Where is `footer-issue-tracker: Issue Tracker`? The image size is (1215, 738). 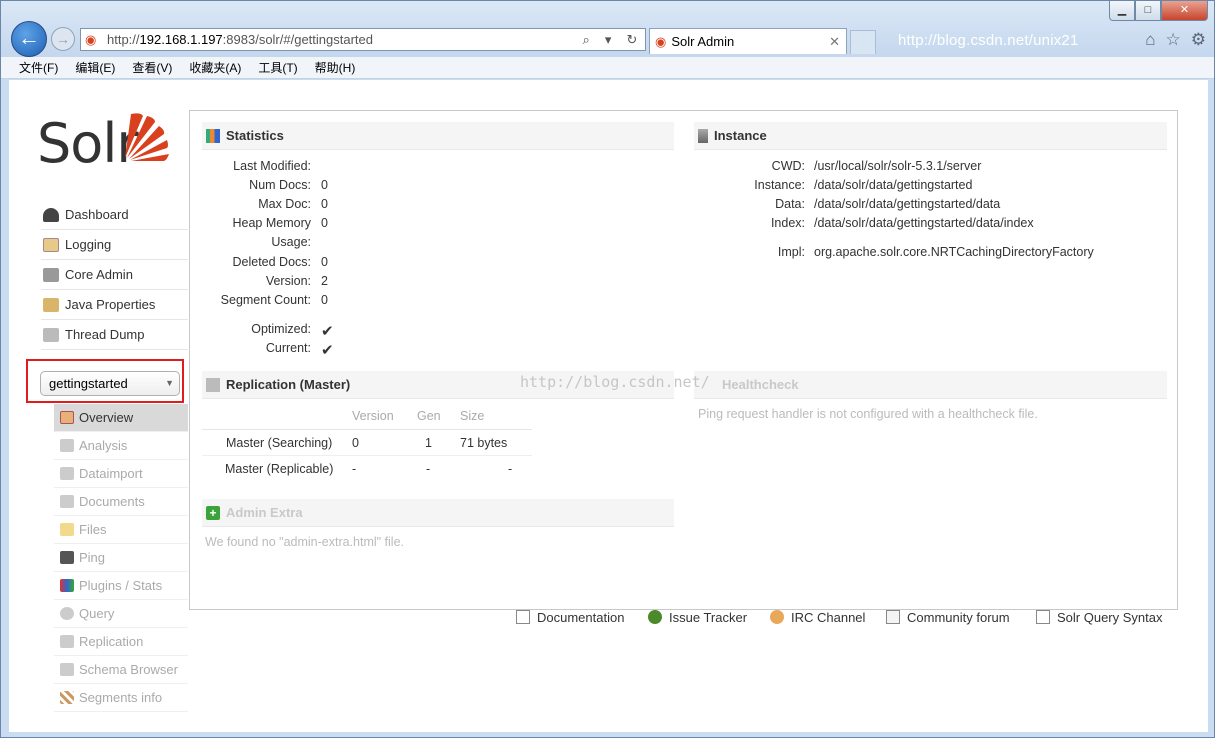 footer-issue-tracker: Issue Tracker is located at coordinates (697, 617).